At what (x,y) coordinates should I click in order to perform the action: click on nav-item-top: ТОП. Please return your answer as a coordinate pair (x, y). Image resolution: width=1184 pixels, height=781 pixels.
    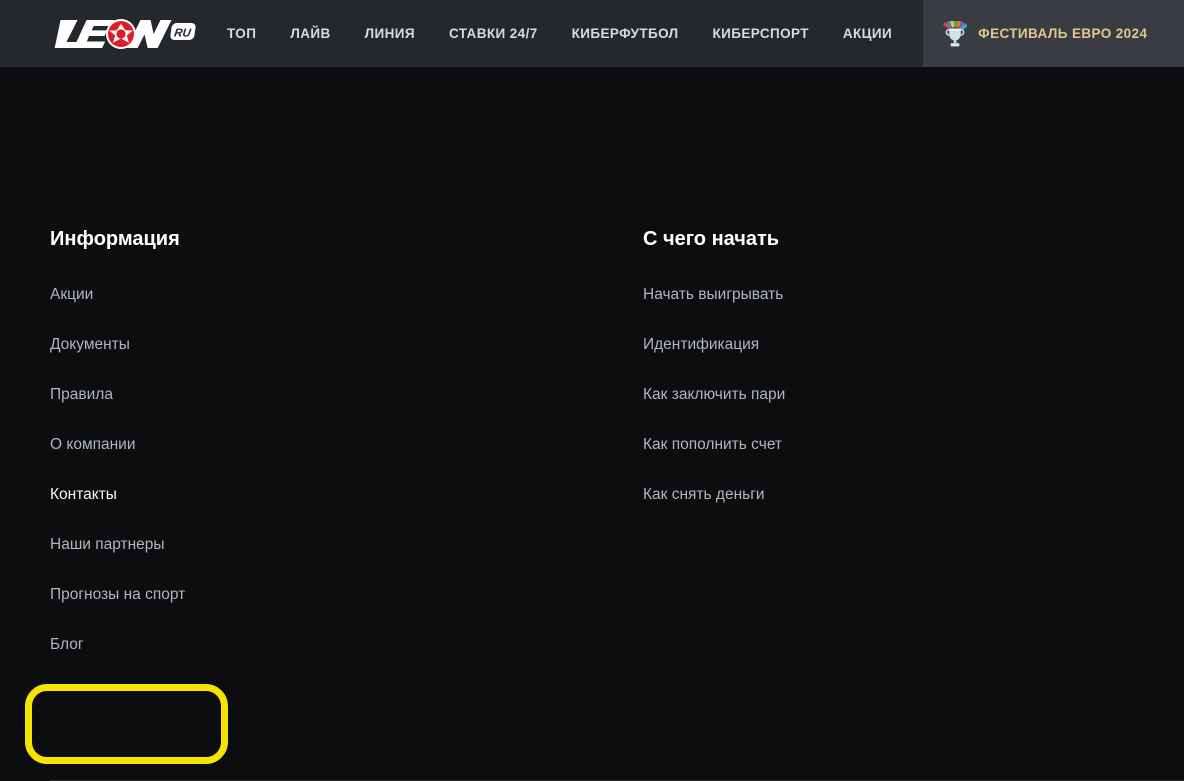
    Looking at the image, I should click on (244, 33).